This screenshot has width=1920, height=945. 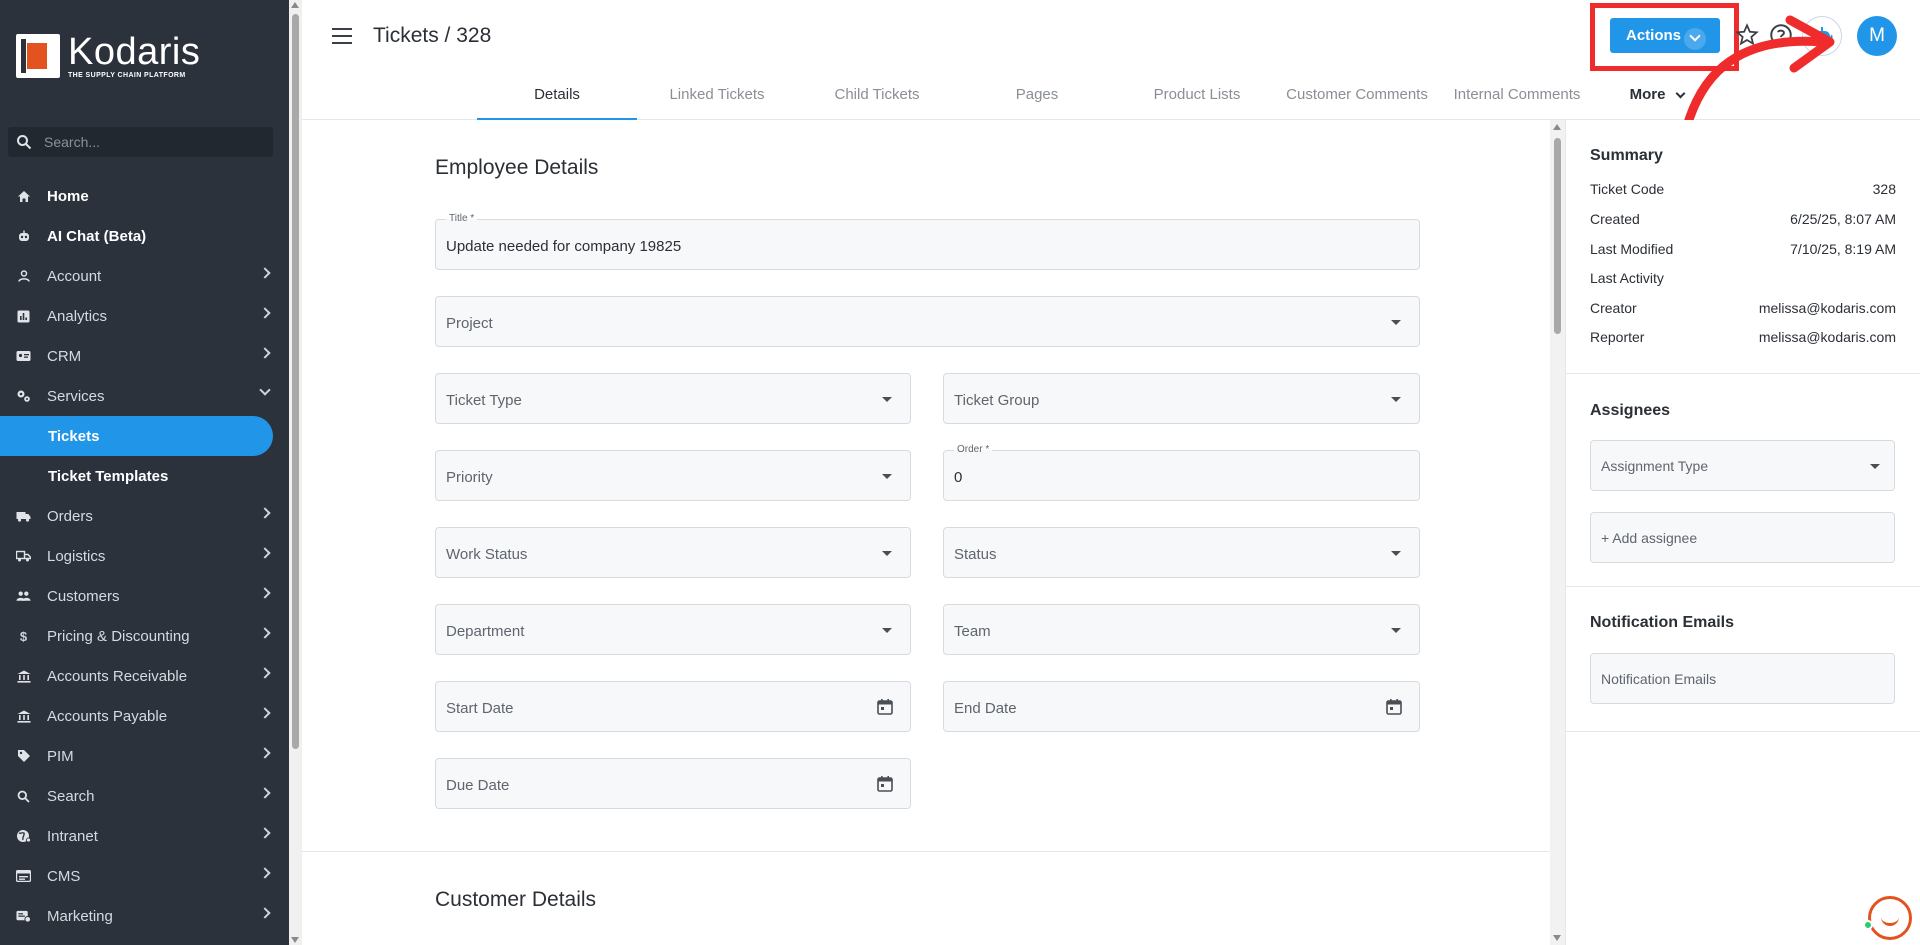 I want to click on logo-name: Kodaris, so click(x=134, y=52).